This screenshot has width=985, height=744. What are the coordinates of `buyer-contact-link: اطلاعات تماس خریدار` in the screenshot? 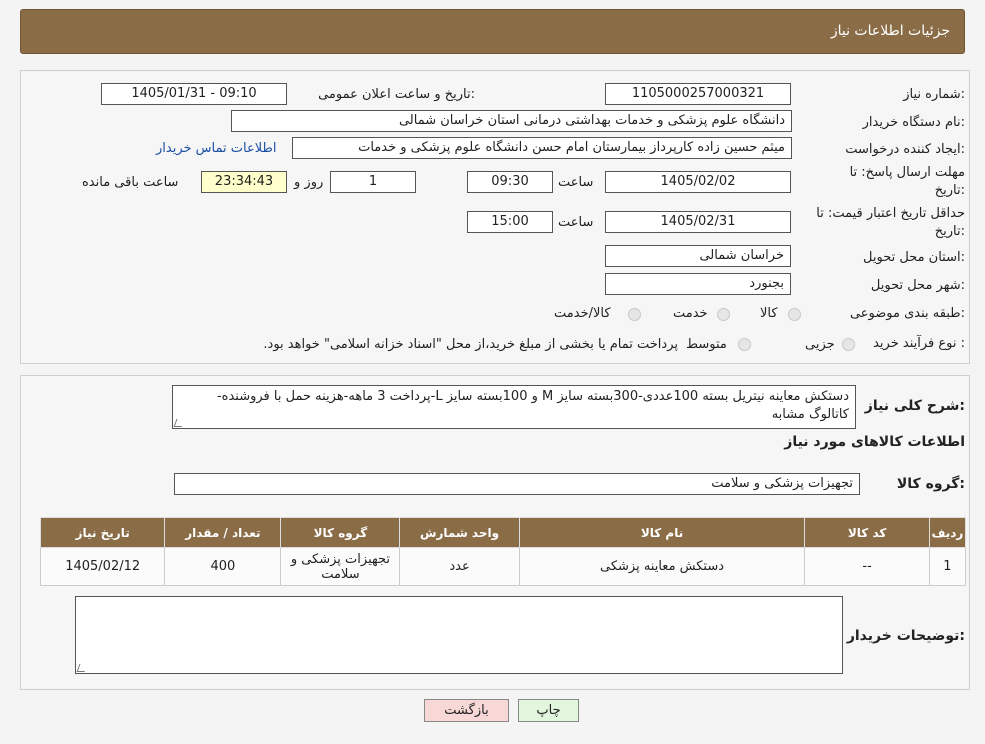 It's located at (216, 148).